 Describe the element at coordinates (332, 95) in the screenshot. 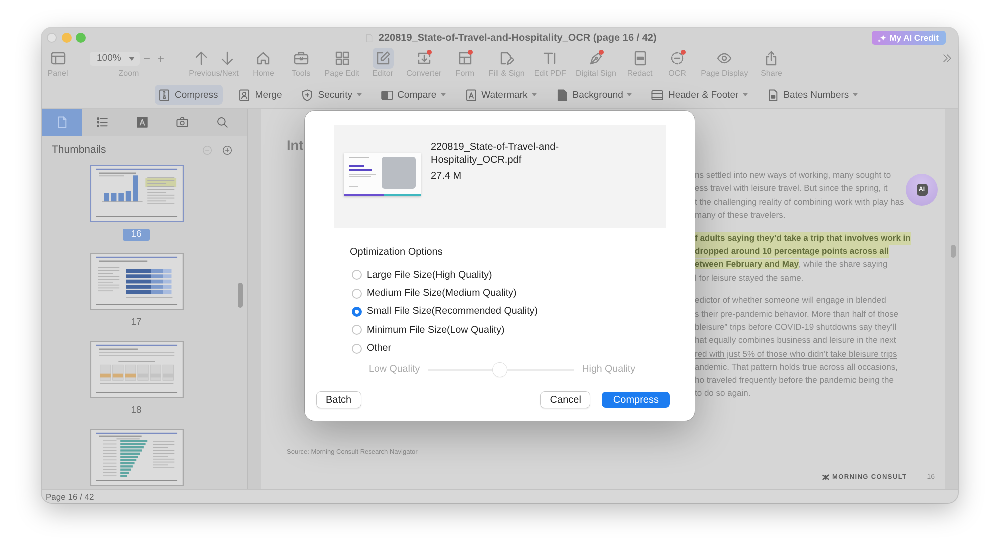

I see `feature-button: Security` at that location.